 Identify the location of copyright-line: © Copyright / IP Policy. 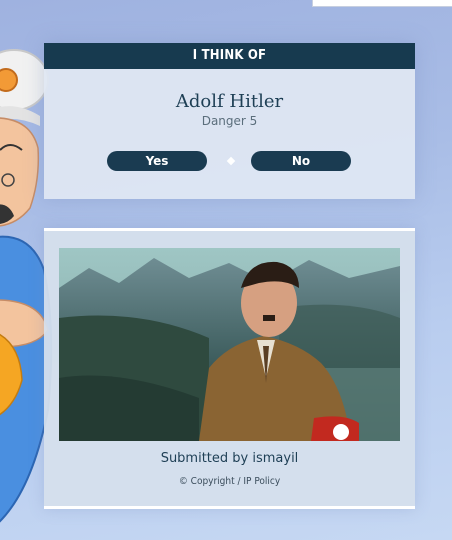
(229, 481).